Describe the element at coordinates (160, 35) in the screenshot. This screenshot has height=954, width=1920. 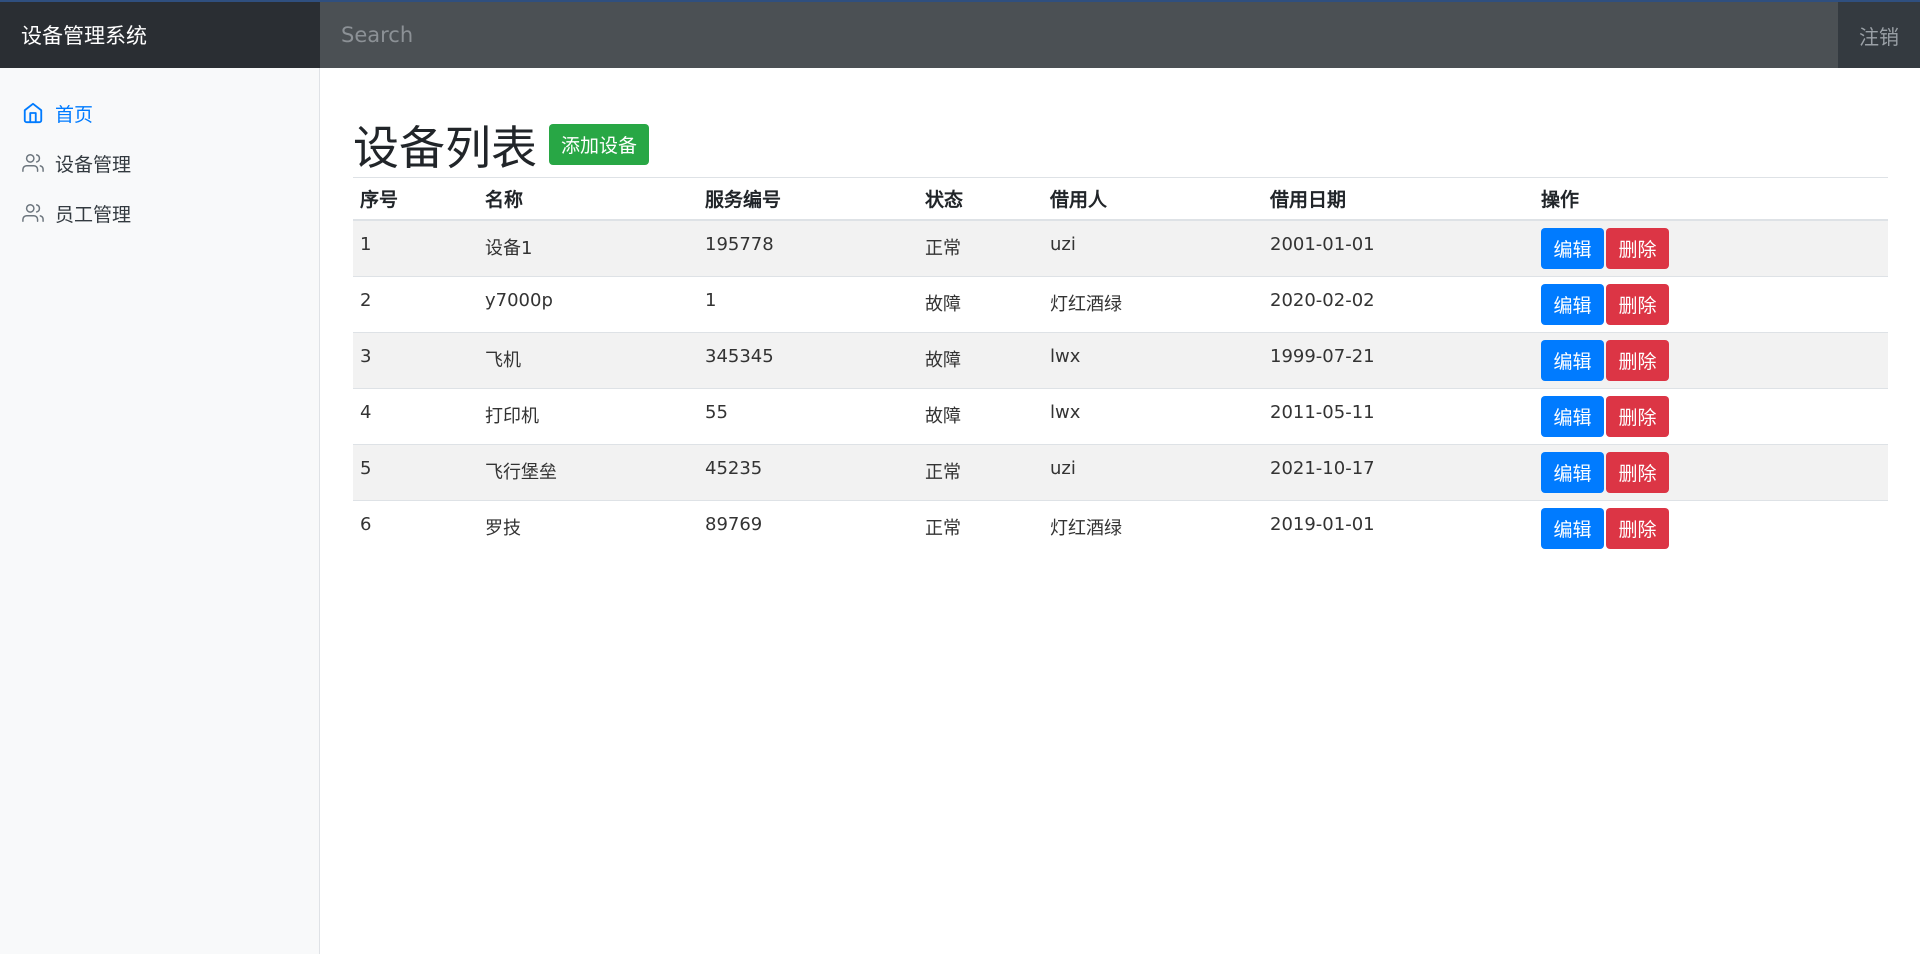
I see `app-brand: 设备管理系统` at that location.